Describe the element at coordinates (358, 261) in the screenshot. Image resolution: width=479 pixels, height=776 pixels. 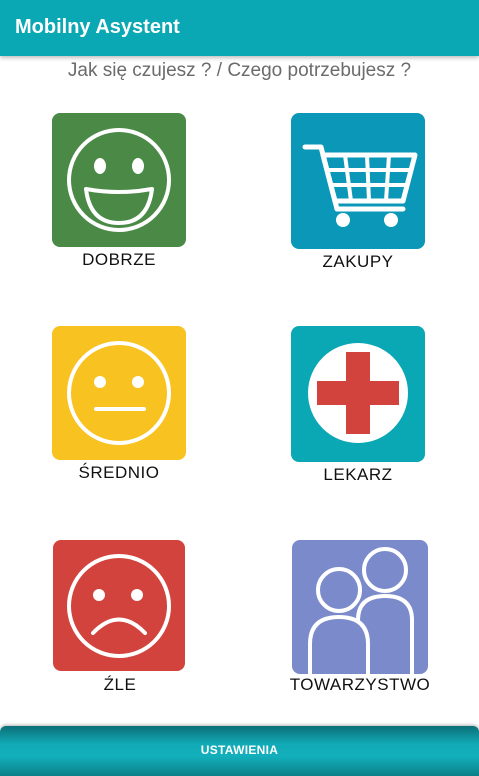
I see `tile-label-zakupy: ZAKUPY` at that location.